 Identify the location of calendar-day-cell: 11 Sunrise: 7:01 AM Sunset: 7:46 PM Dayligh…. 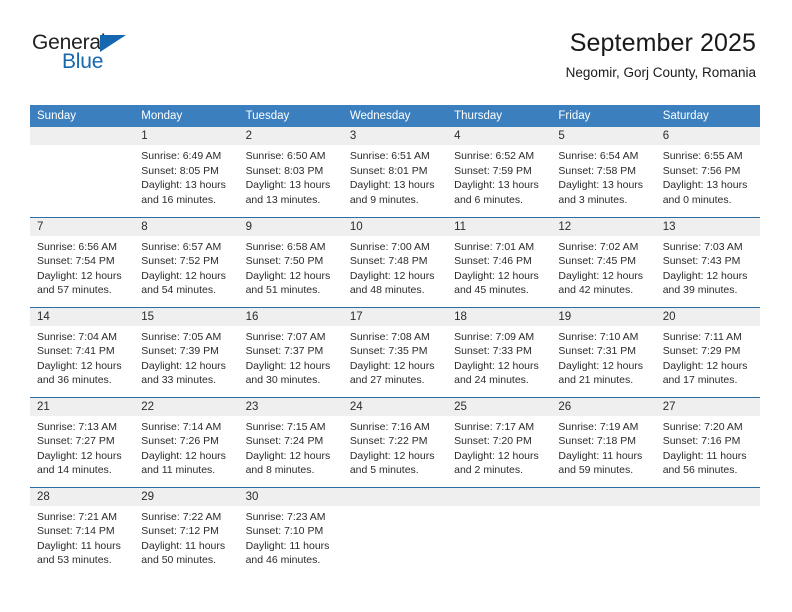
(499, 261).